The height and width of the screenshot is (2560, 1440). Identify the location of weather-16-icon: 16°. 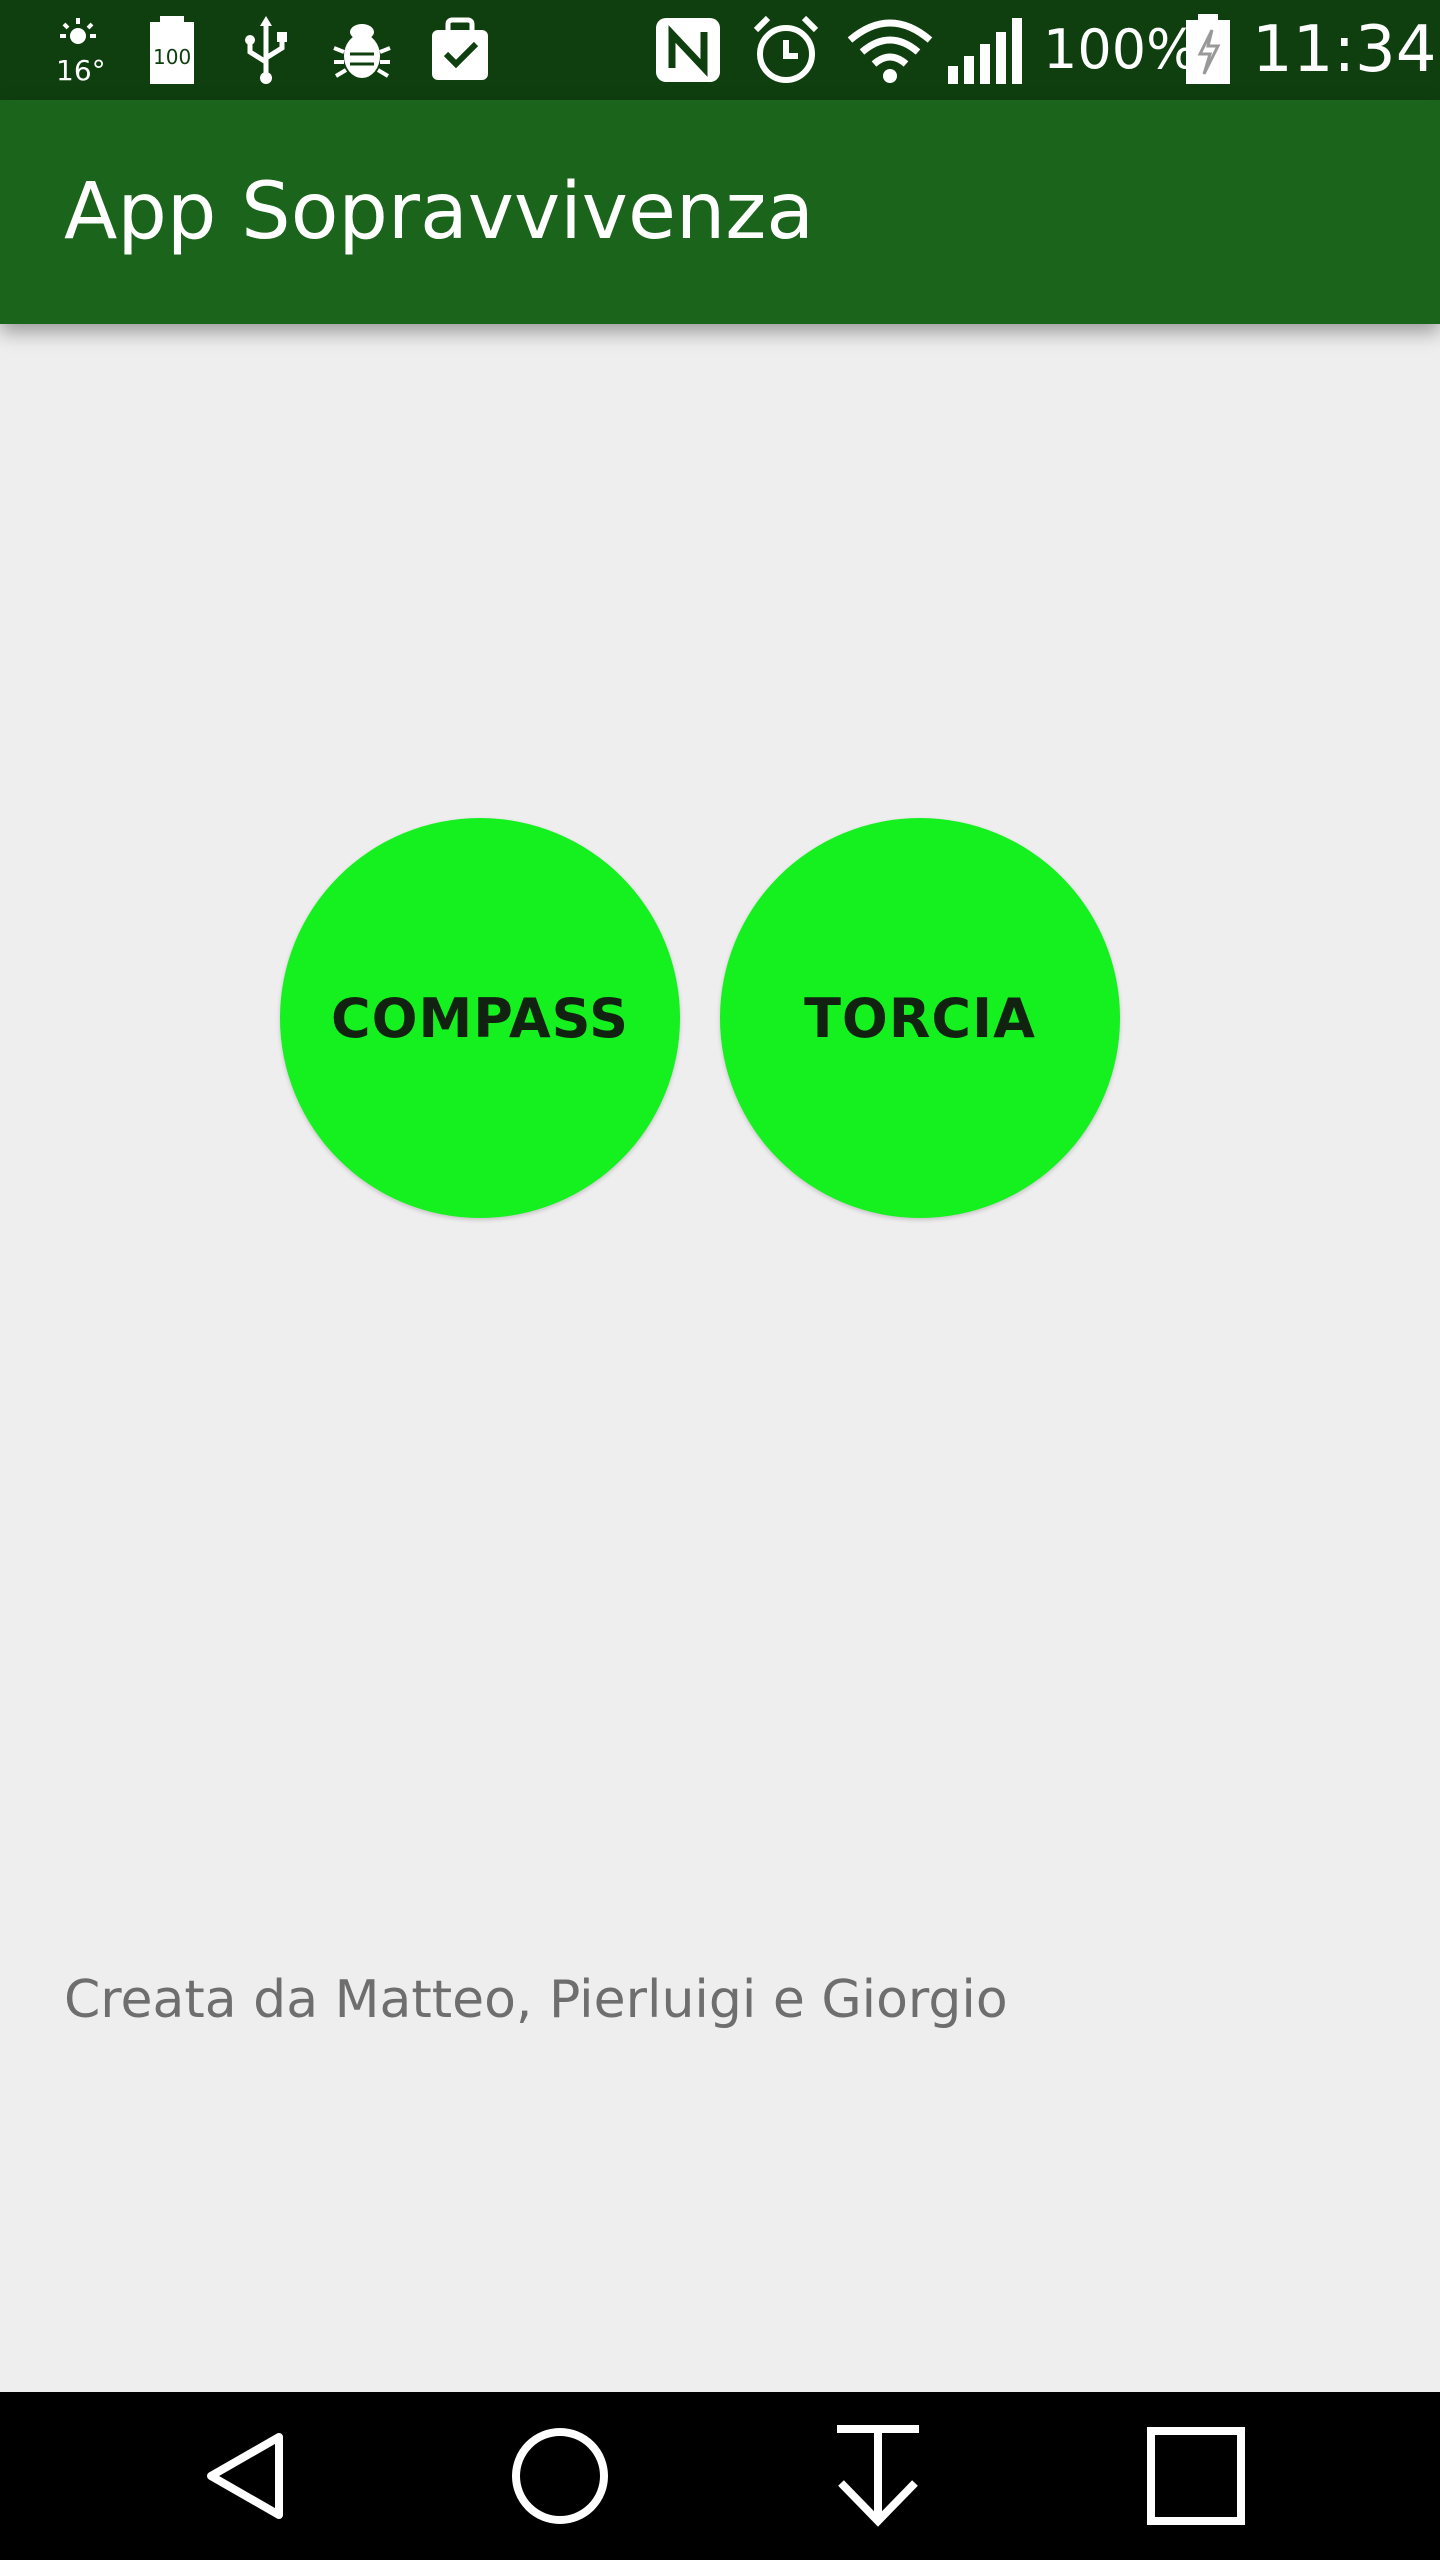
(78, 50).